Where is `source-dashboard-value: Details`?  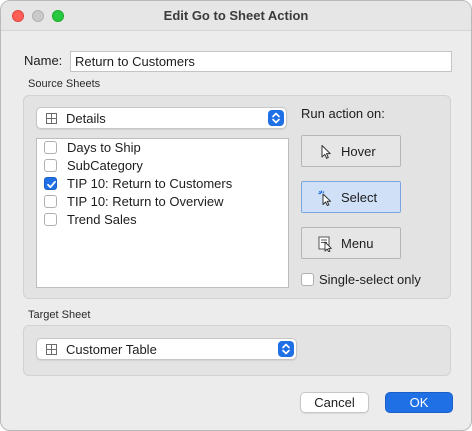 source-dashboard-value: Details is located at coordinates (86, 118).